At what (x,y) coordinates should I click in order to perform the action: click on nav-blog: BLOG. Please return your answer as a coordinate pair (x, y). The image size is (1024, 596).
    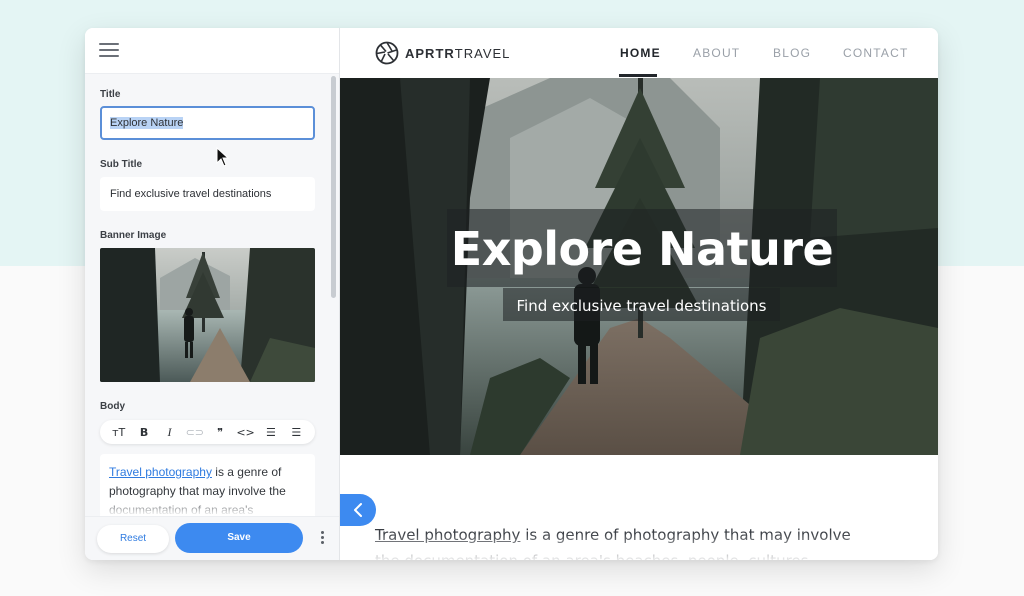
    Looking at the image, I should click on (792, 53).